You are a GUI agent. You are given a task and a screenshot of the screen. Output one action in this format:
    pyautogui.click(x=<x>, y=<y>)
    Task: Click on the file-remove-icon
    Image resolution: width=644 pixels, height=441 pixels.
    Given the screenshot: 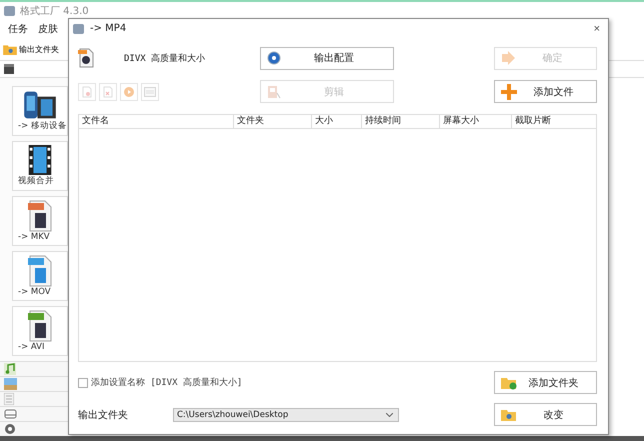 What is the action you would take?
    pyautogui.click(x=87, y=92)
    